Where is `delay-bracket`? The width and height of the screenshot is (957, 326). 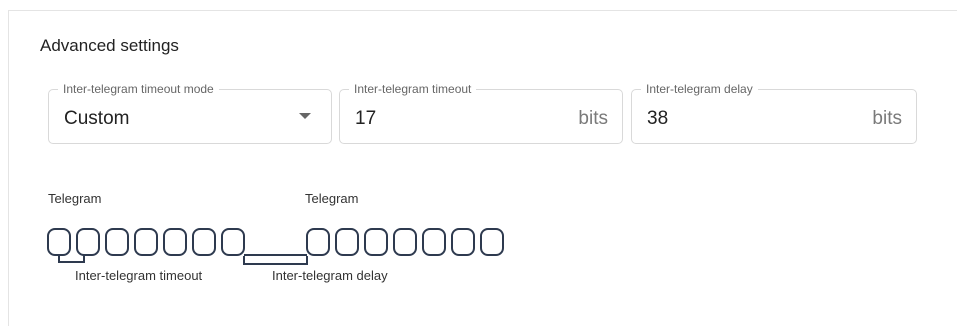
delay-bracket is located at coordinates (275, 260).